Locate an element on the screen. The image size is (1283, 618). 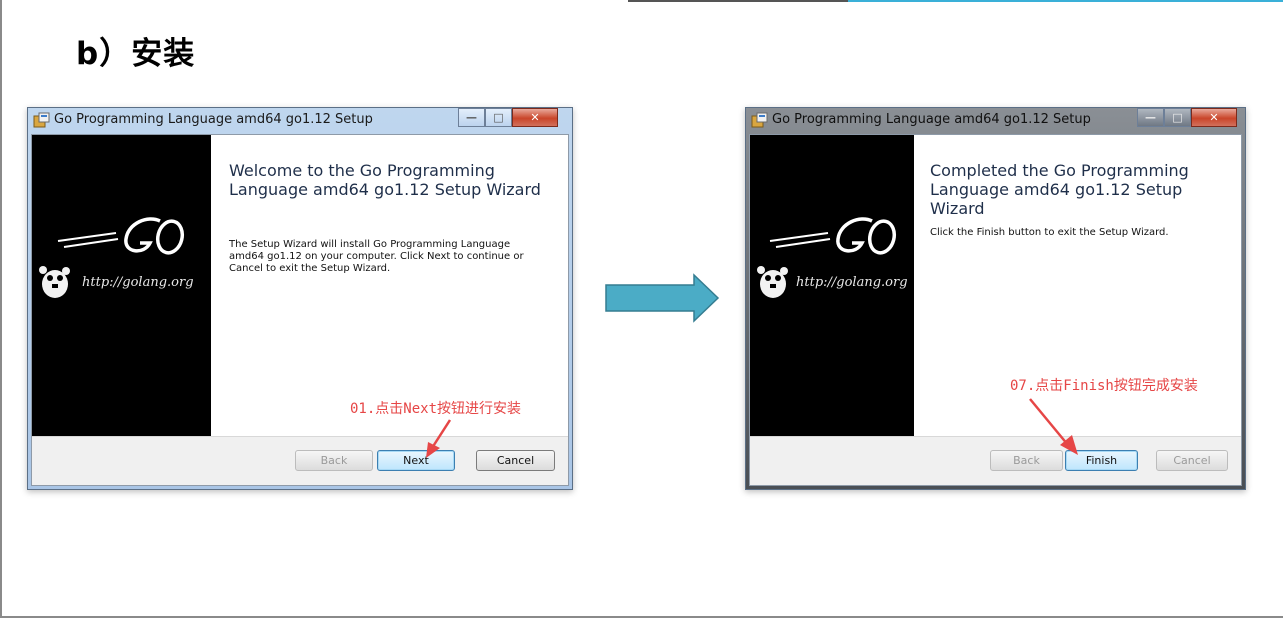
wizard-button-bar: Back Next Cancel is located at coordinates (300, 460).